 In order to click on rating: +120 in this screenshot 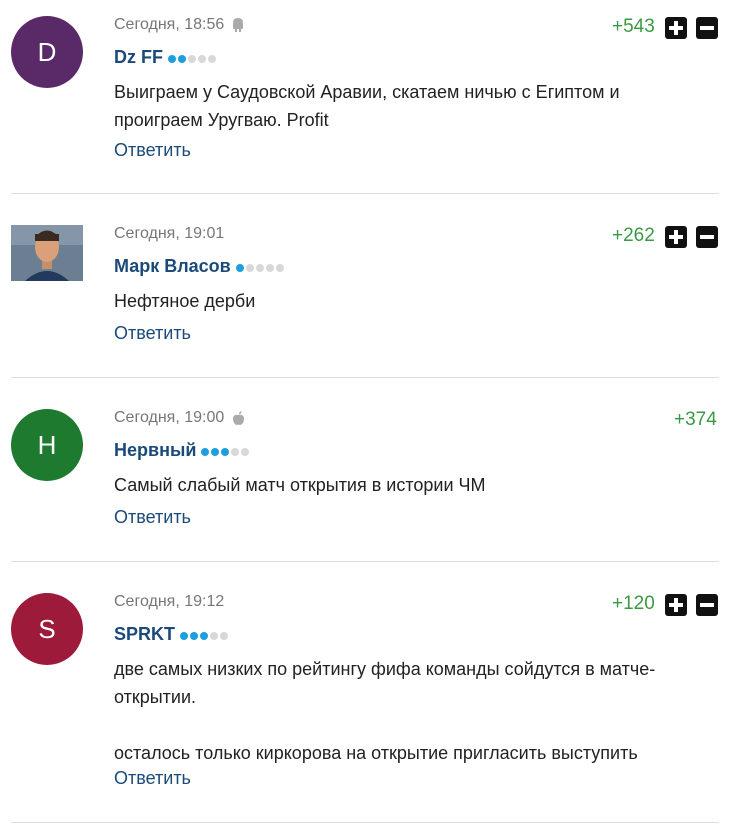, I will do `click(633, 603)`.